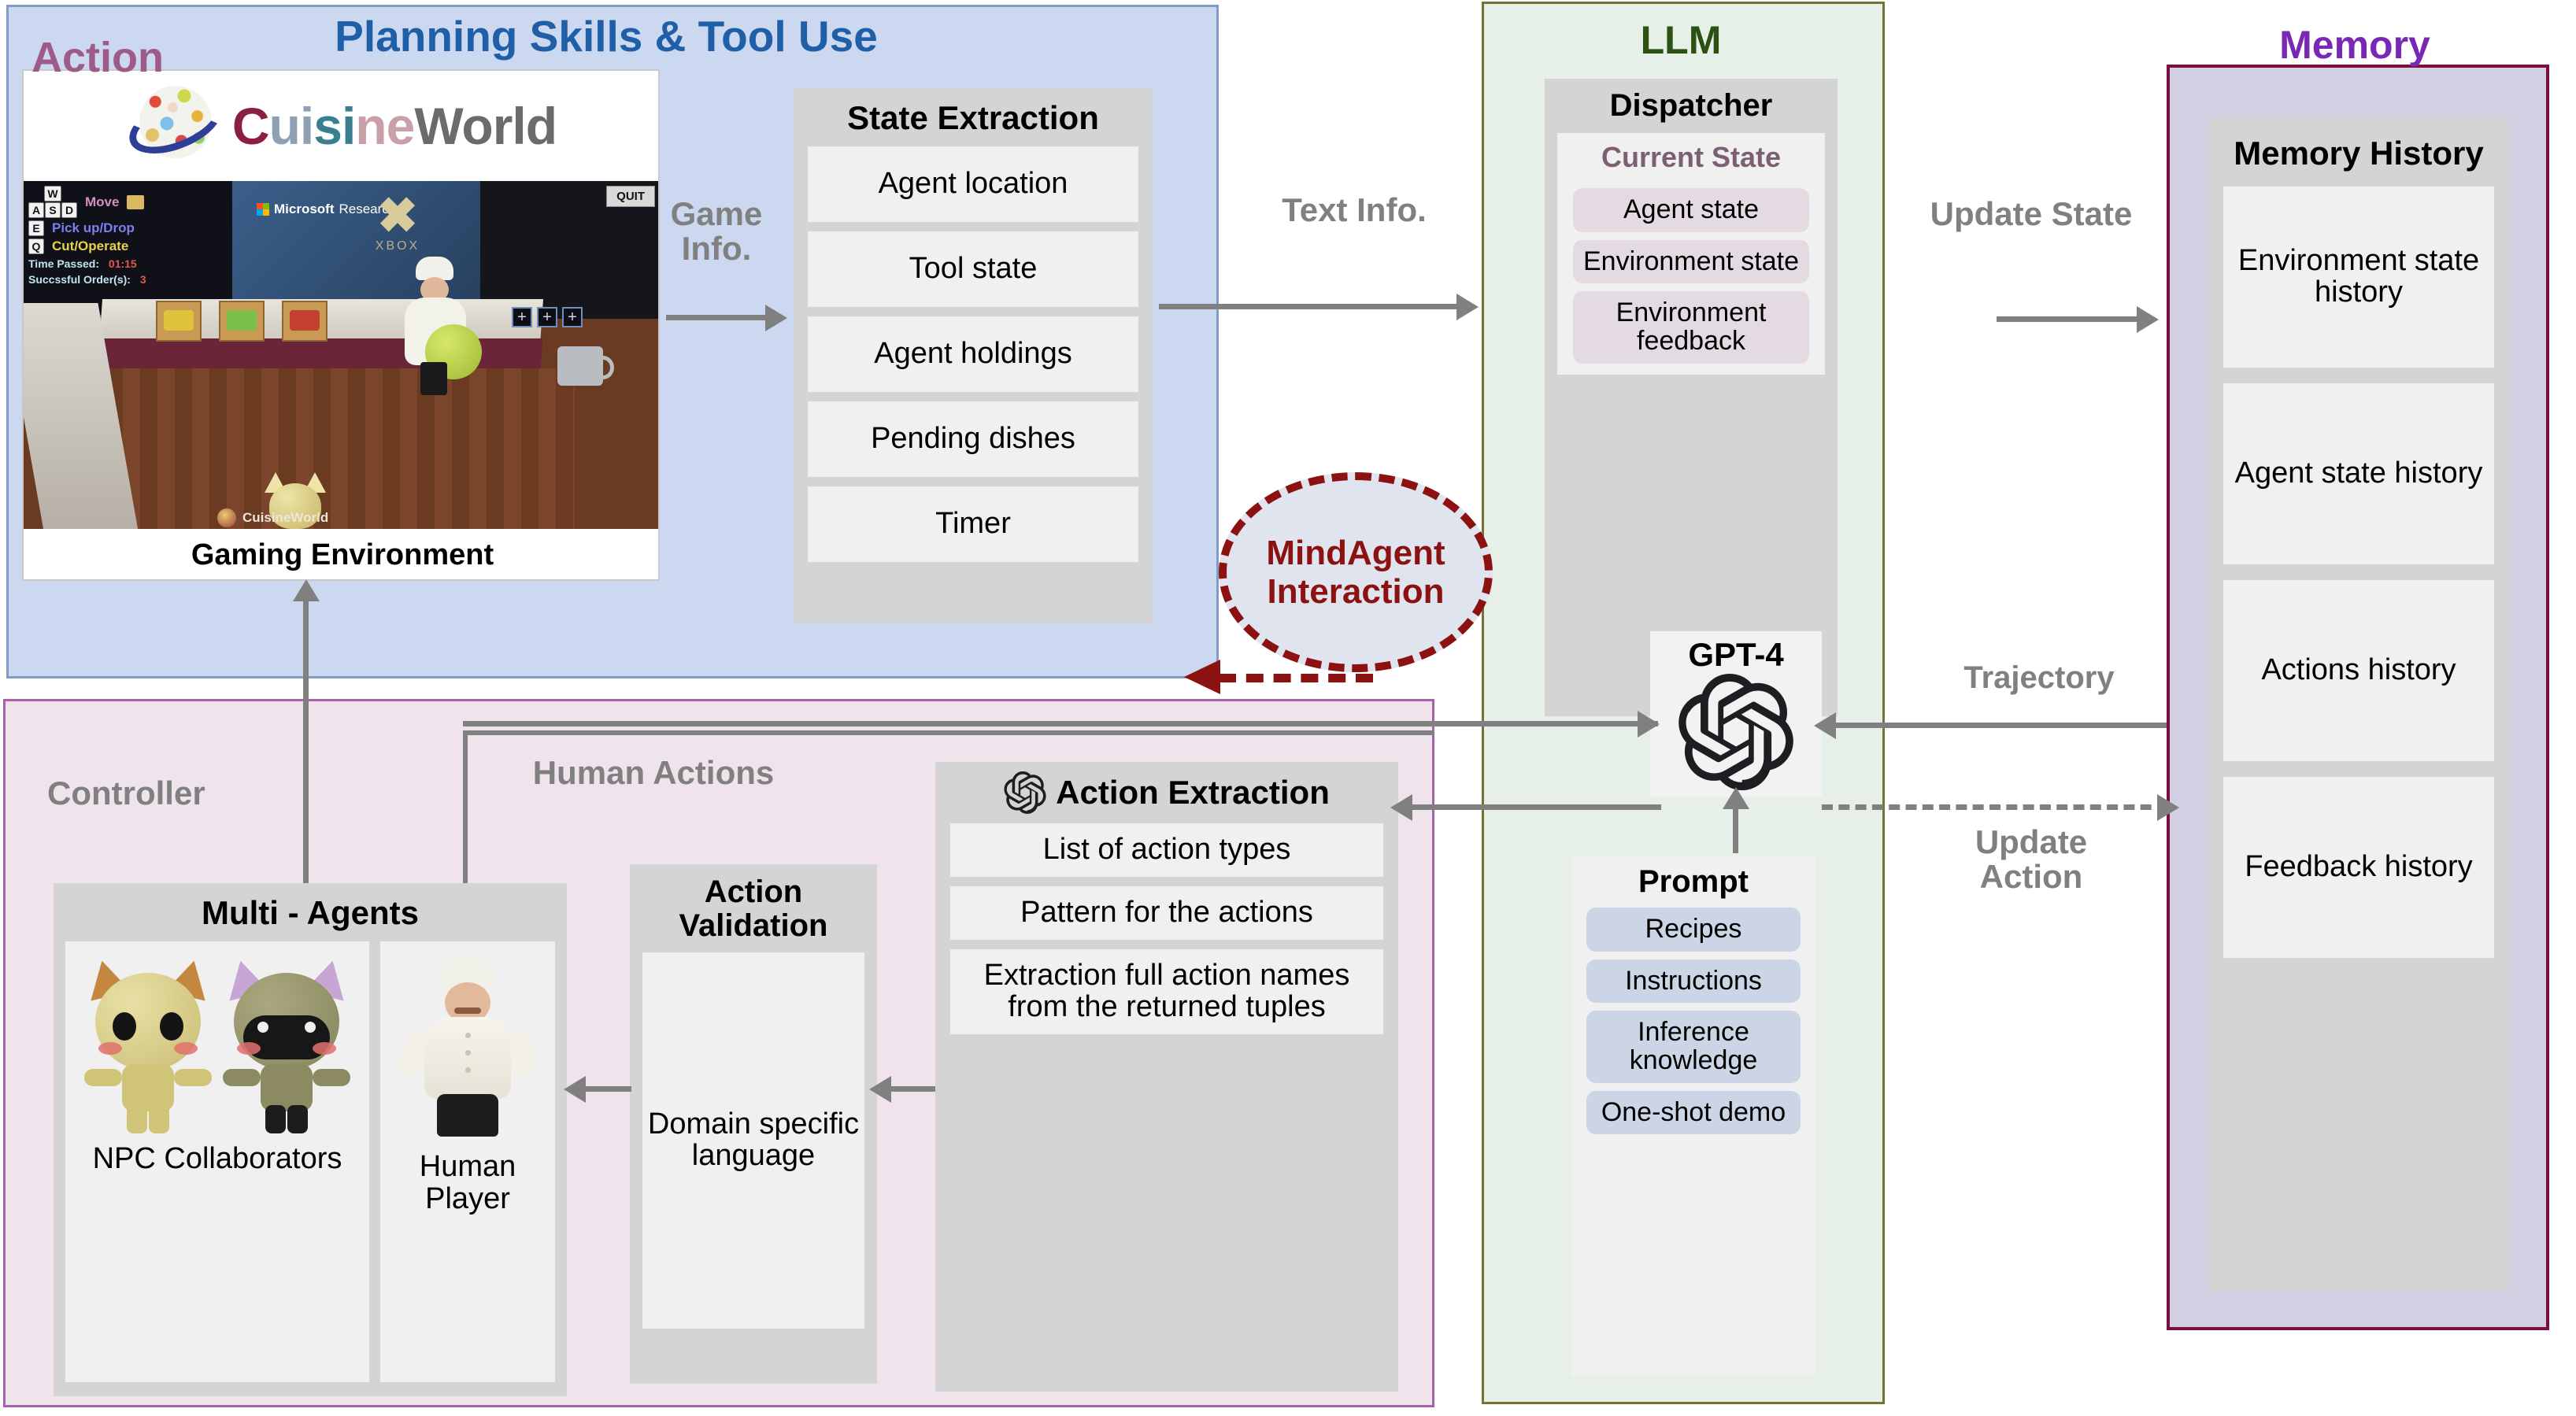  Describe the element at coordinates (217, 1044) in the screenshot. I see `npc-sprites` at that location.